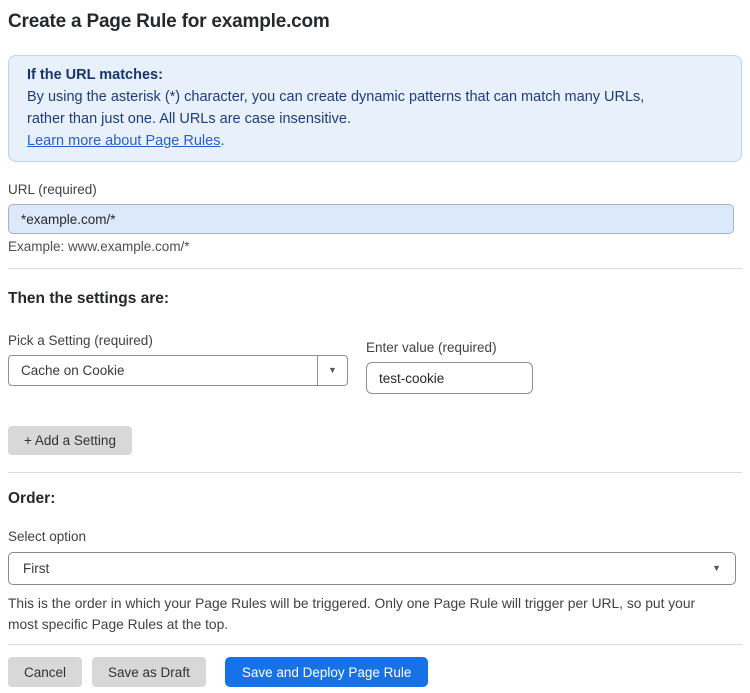  What do you see at coordinates (178, 370) in the screenshot?
I see `setting-picker-dropdown: Cache on Cookie ▼` at bounding box center [178, 370].